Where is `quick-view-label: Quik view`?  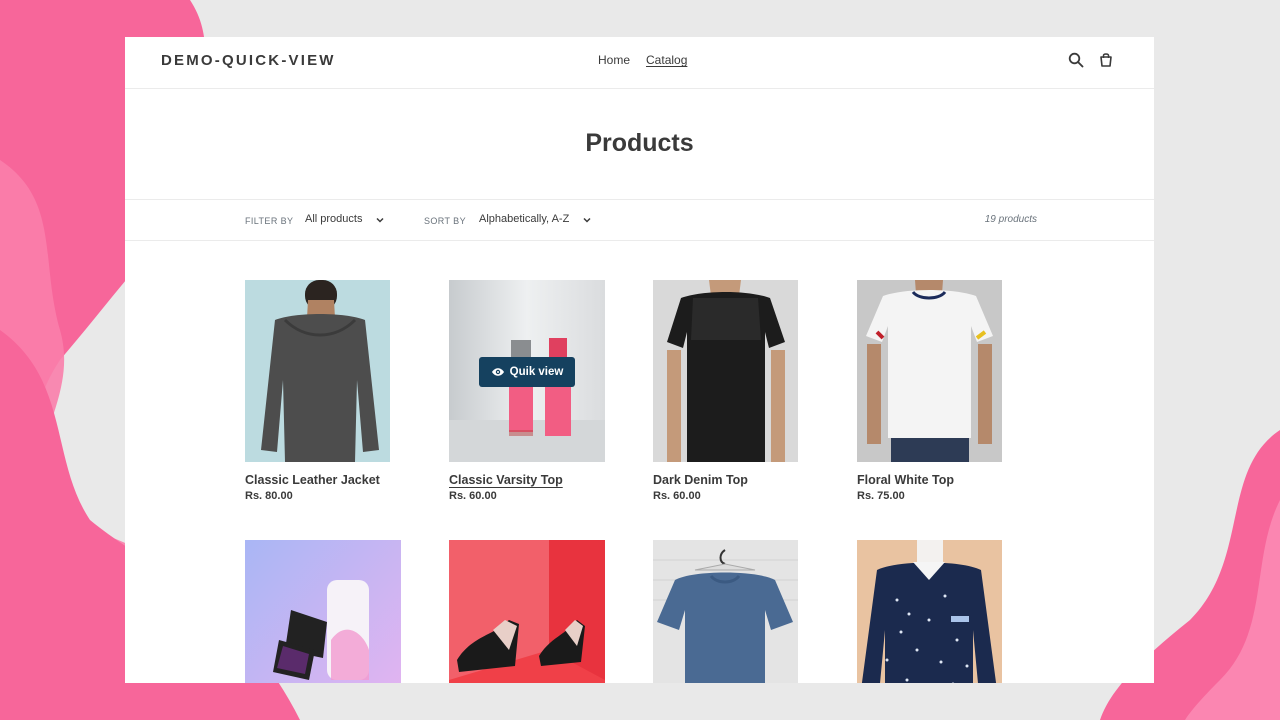 quick-view-label: Quik view is located at coordinates (536, 372).